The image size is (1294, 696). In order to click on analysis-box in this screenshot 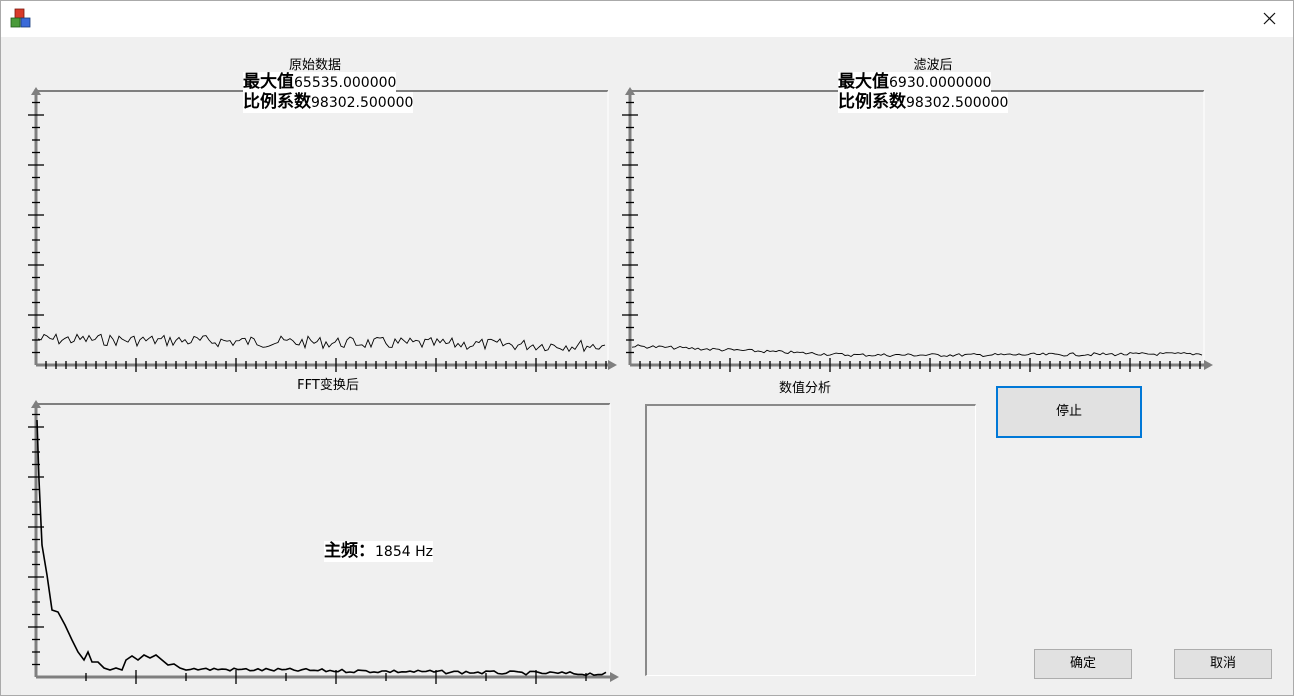, I will do `click(810, 540)`.